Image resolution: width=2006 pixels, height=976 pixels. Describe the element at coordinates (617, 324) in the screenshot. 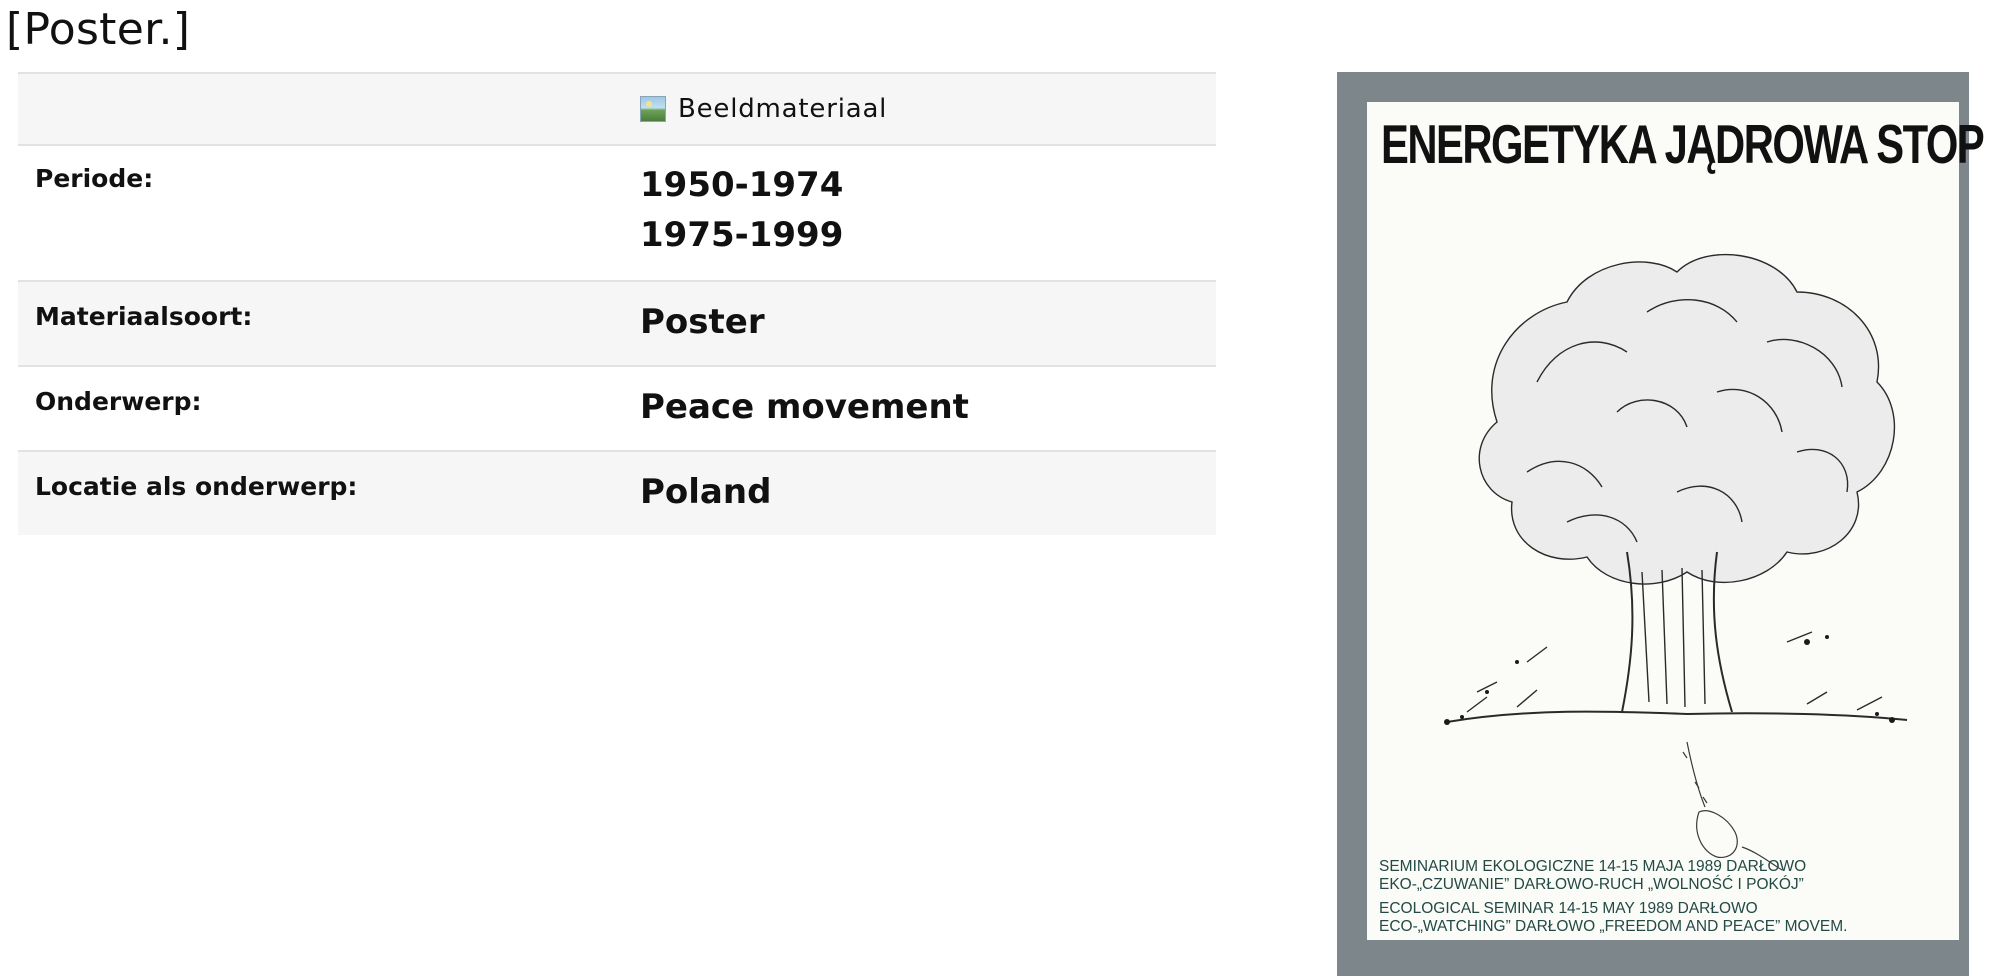

I see `metadata-row-materiaalsoort: Materiaalsoort: Poster` at that location.